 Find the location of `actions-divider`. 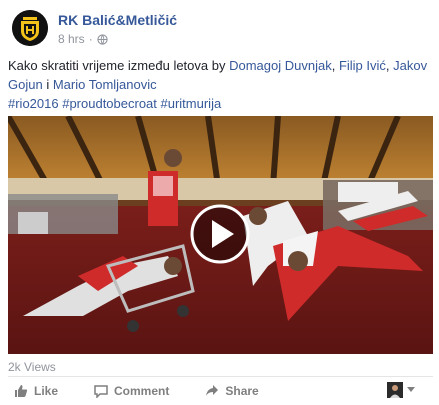

actions-divider is located at coordinates (220, 376).